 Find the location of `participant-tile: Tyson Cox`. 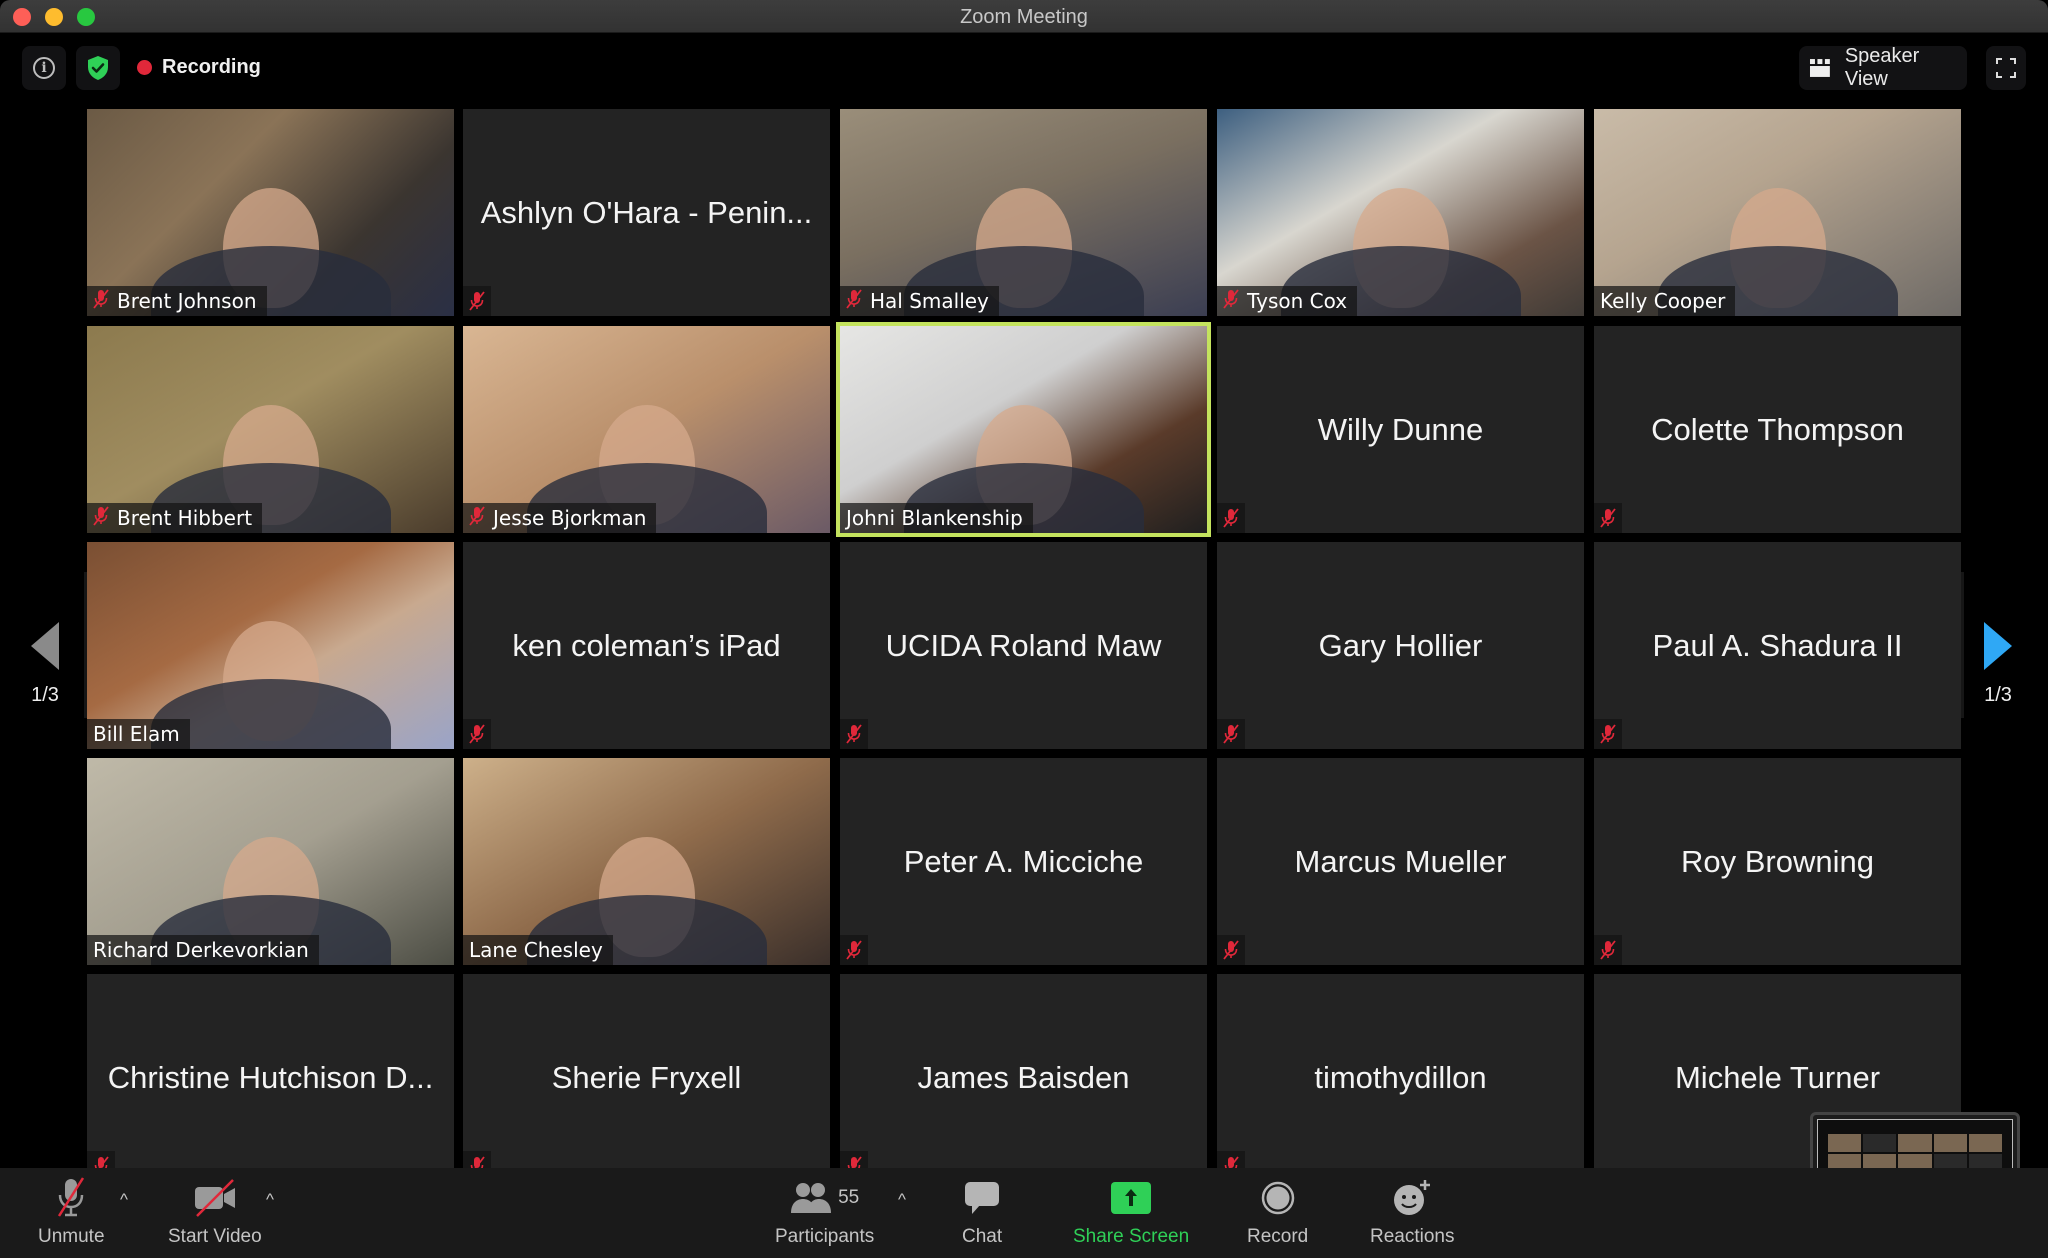

participant-tile: Tyson Cox is located at coordinates (1400, 212).